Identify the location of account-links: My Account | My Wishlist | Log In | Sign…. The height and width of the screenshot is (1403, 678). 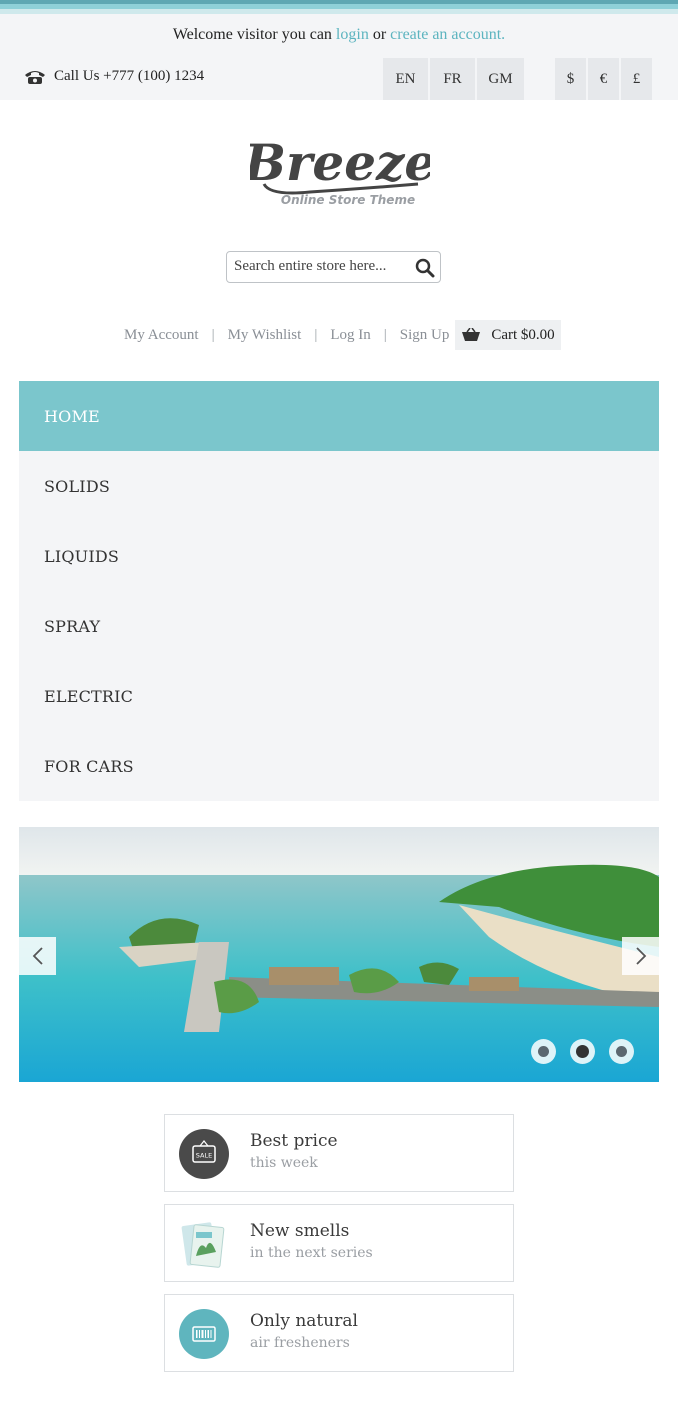
(342, 335).